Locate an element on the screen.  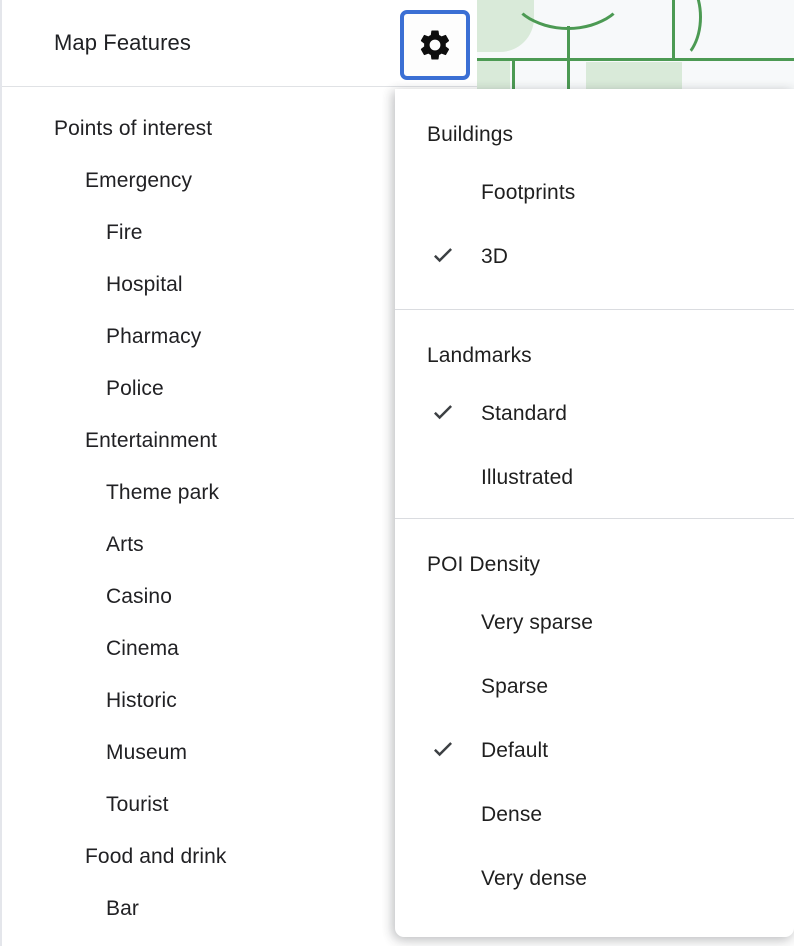
menu-item-3d: 3D is located at coordinates (594, 257).